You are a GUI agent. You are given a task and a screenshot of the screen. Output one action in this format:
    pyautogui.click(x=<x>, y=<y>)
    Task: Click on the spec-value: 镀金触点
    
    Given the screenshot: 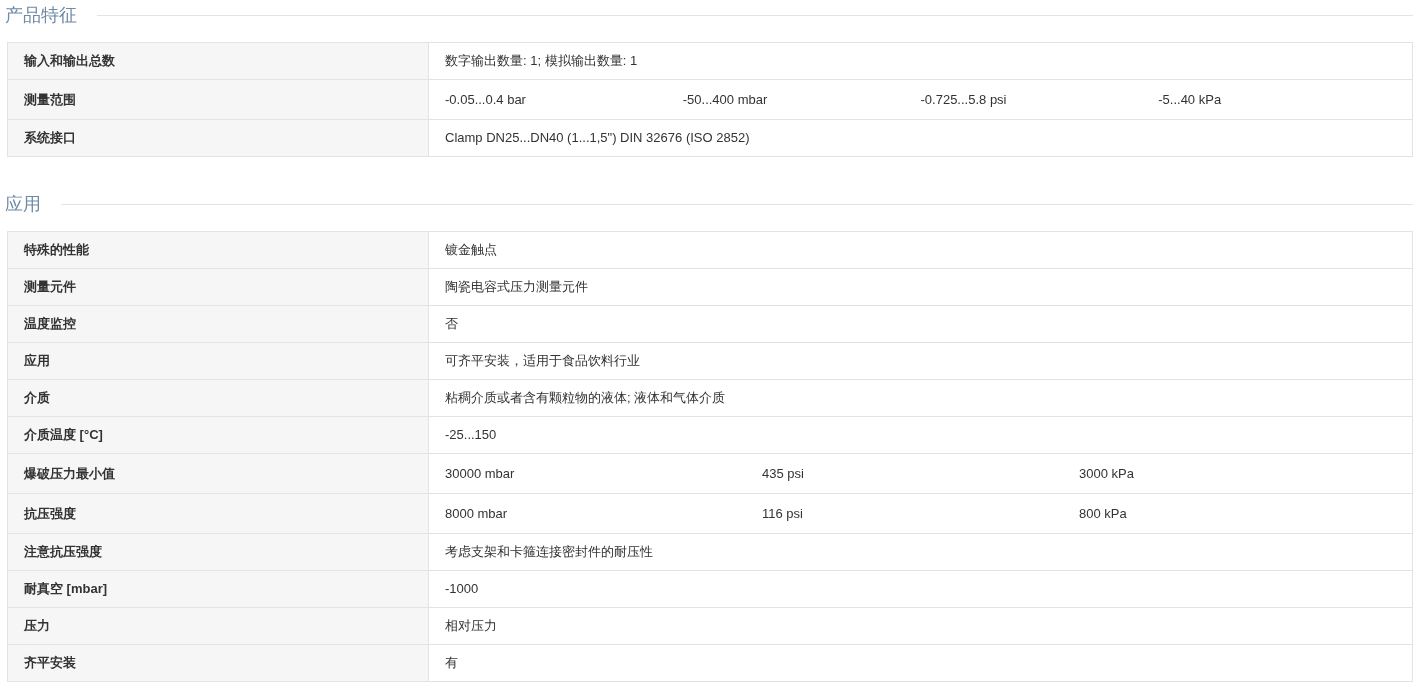 What is the action you would take?
    pyautogui.click(x=920, y=250)
    